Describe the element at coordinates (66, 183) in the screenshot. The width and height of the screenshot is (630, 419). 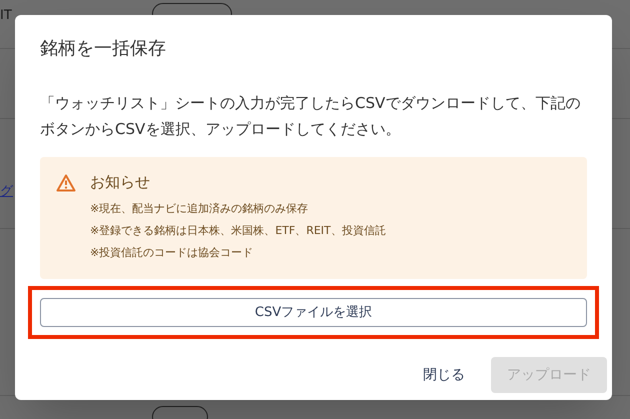
I see `warning-icon` at that location.